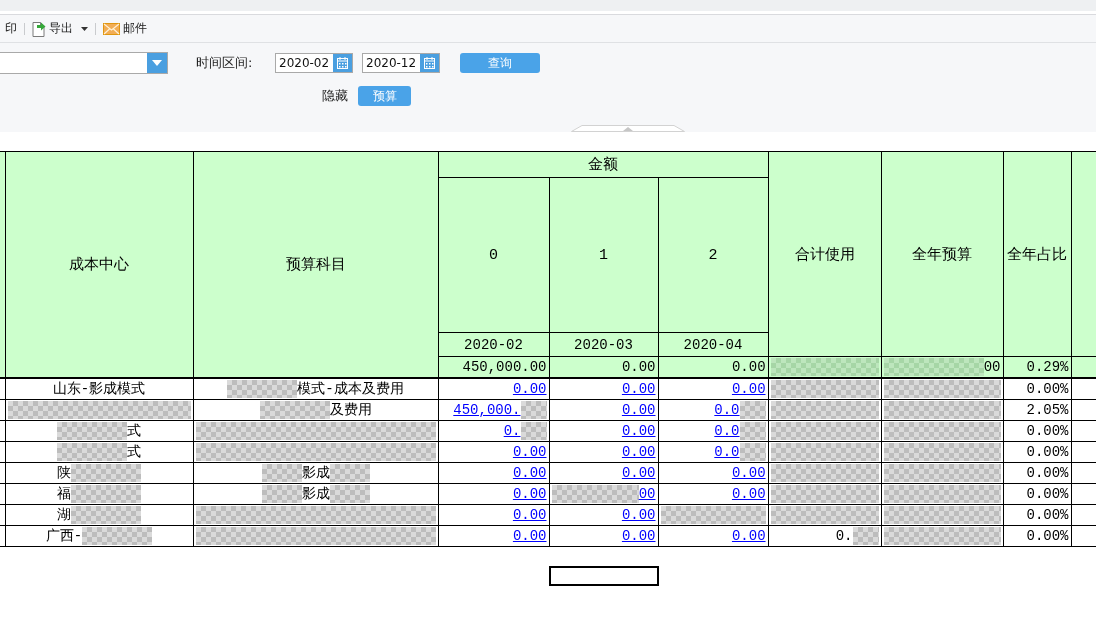 Image resolution: width=1096 pixels, height=639 pixels. I want to click on document-arrow-icon, so click(39, 28).